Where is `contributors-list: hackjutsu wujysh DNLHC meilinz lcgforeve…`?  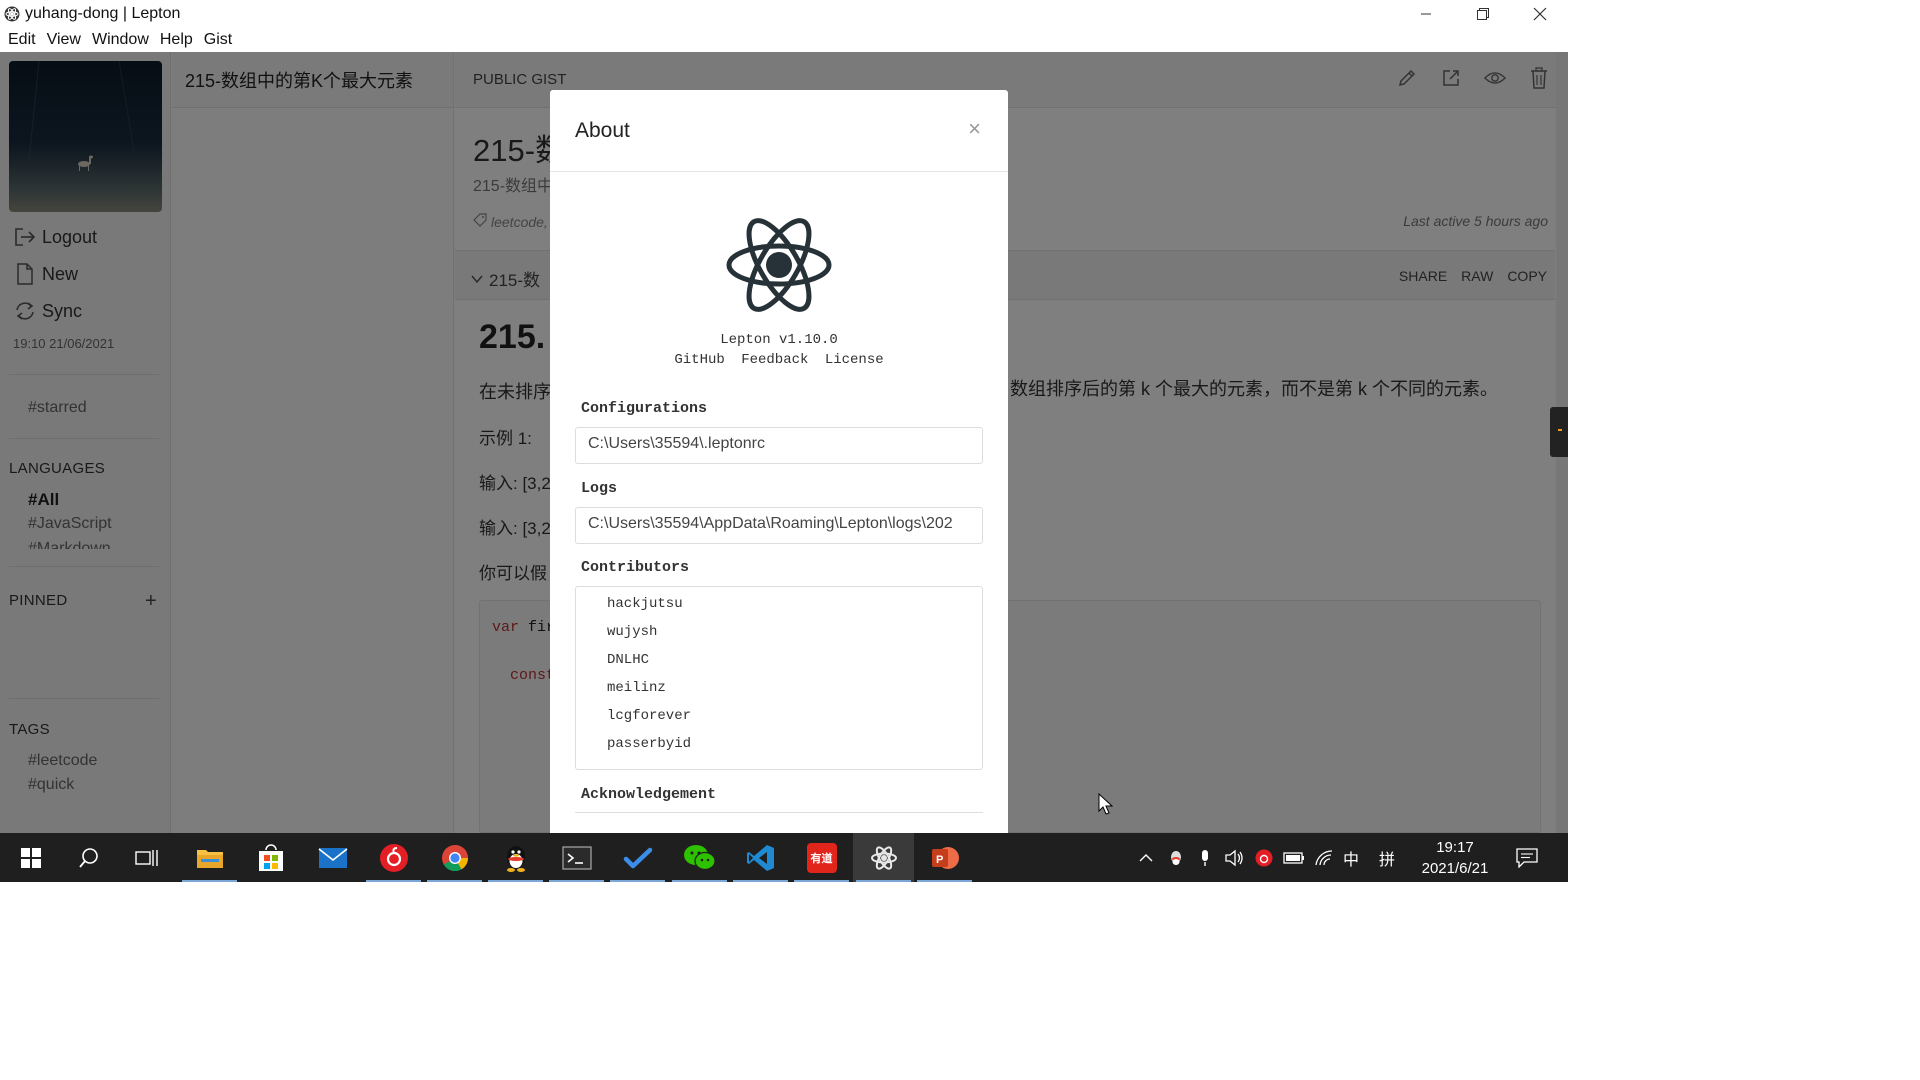 contributors-list: hackjutsu wujysh DNLHC meilinz lcgforeve… is located at coordinates (779, 678).